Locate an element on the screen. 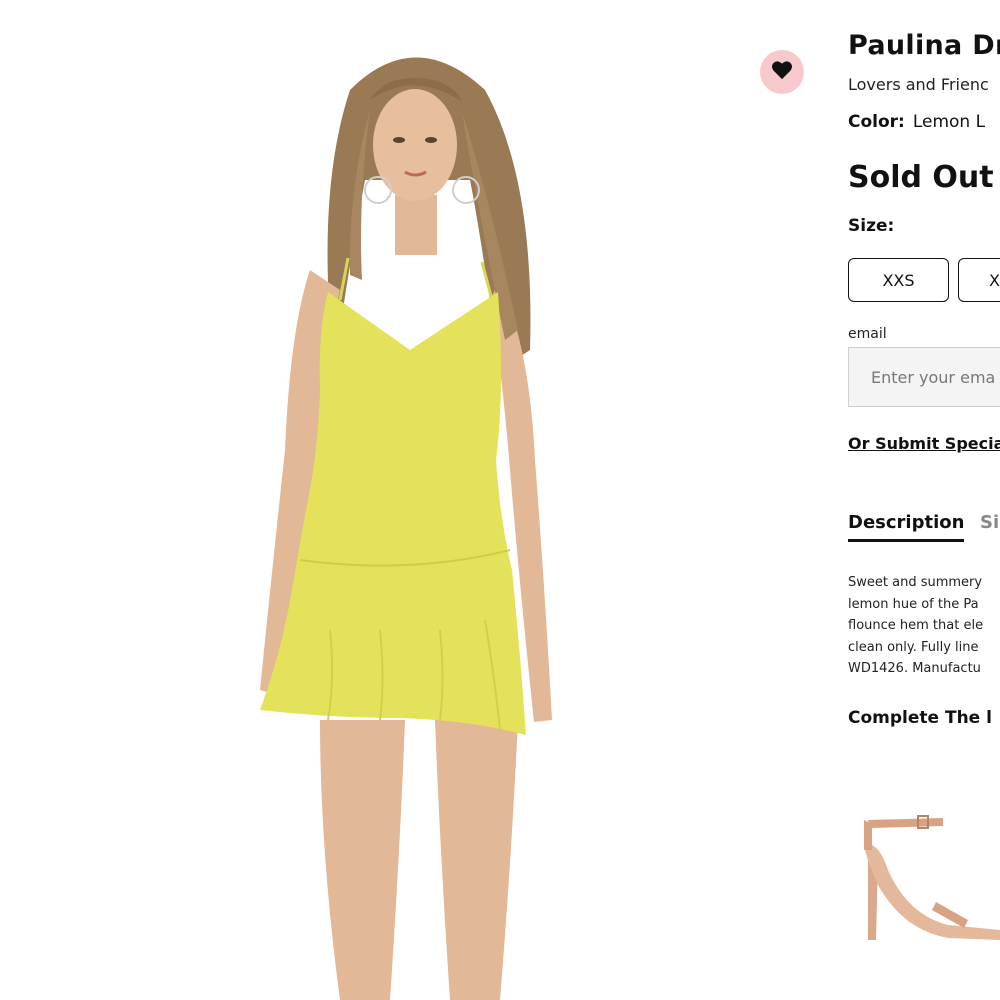  color-row: Color: Lemon L is located at coordinates (924, 122).